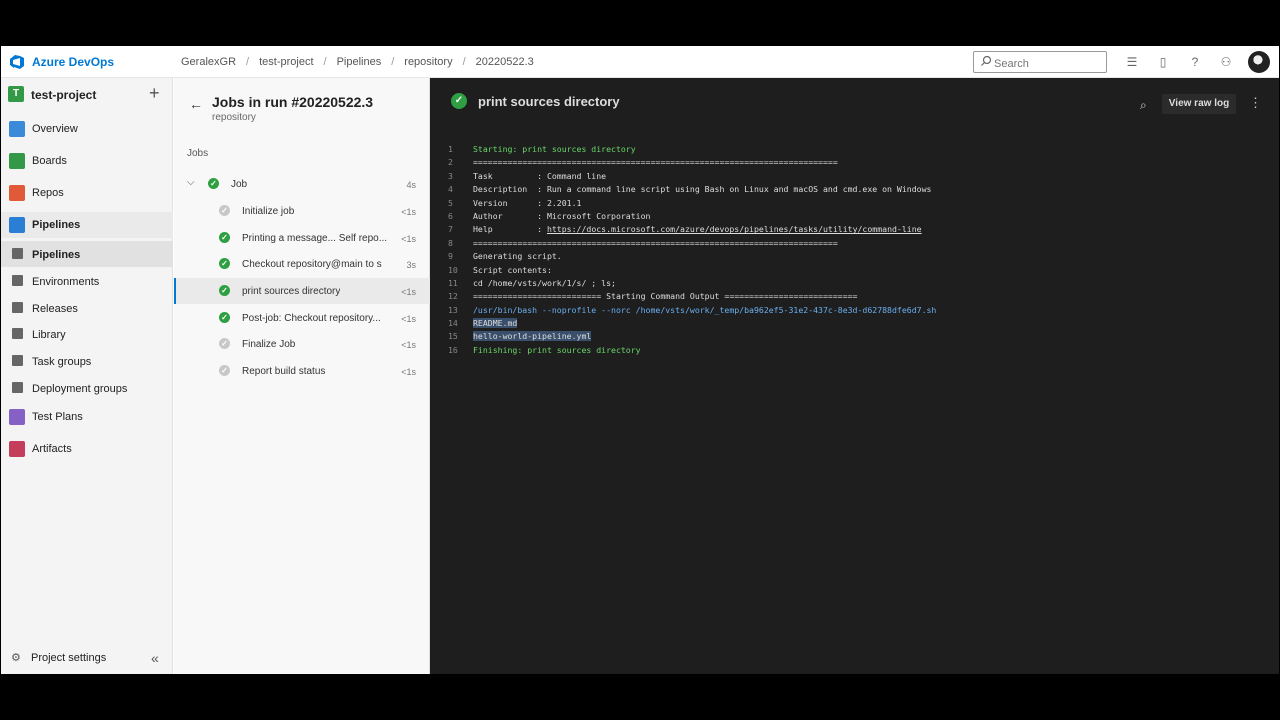 This screenshot has height=720, width=1280. I want to click on project-settings-label: Project settings, so click(69, 658).